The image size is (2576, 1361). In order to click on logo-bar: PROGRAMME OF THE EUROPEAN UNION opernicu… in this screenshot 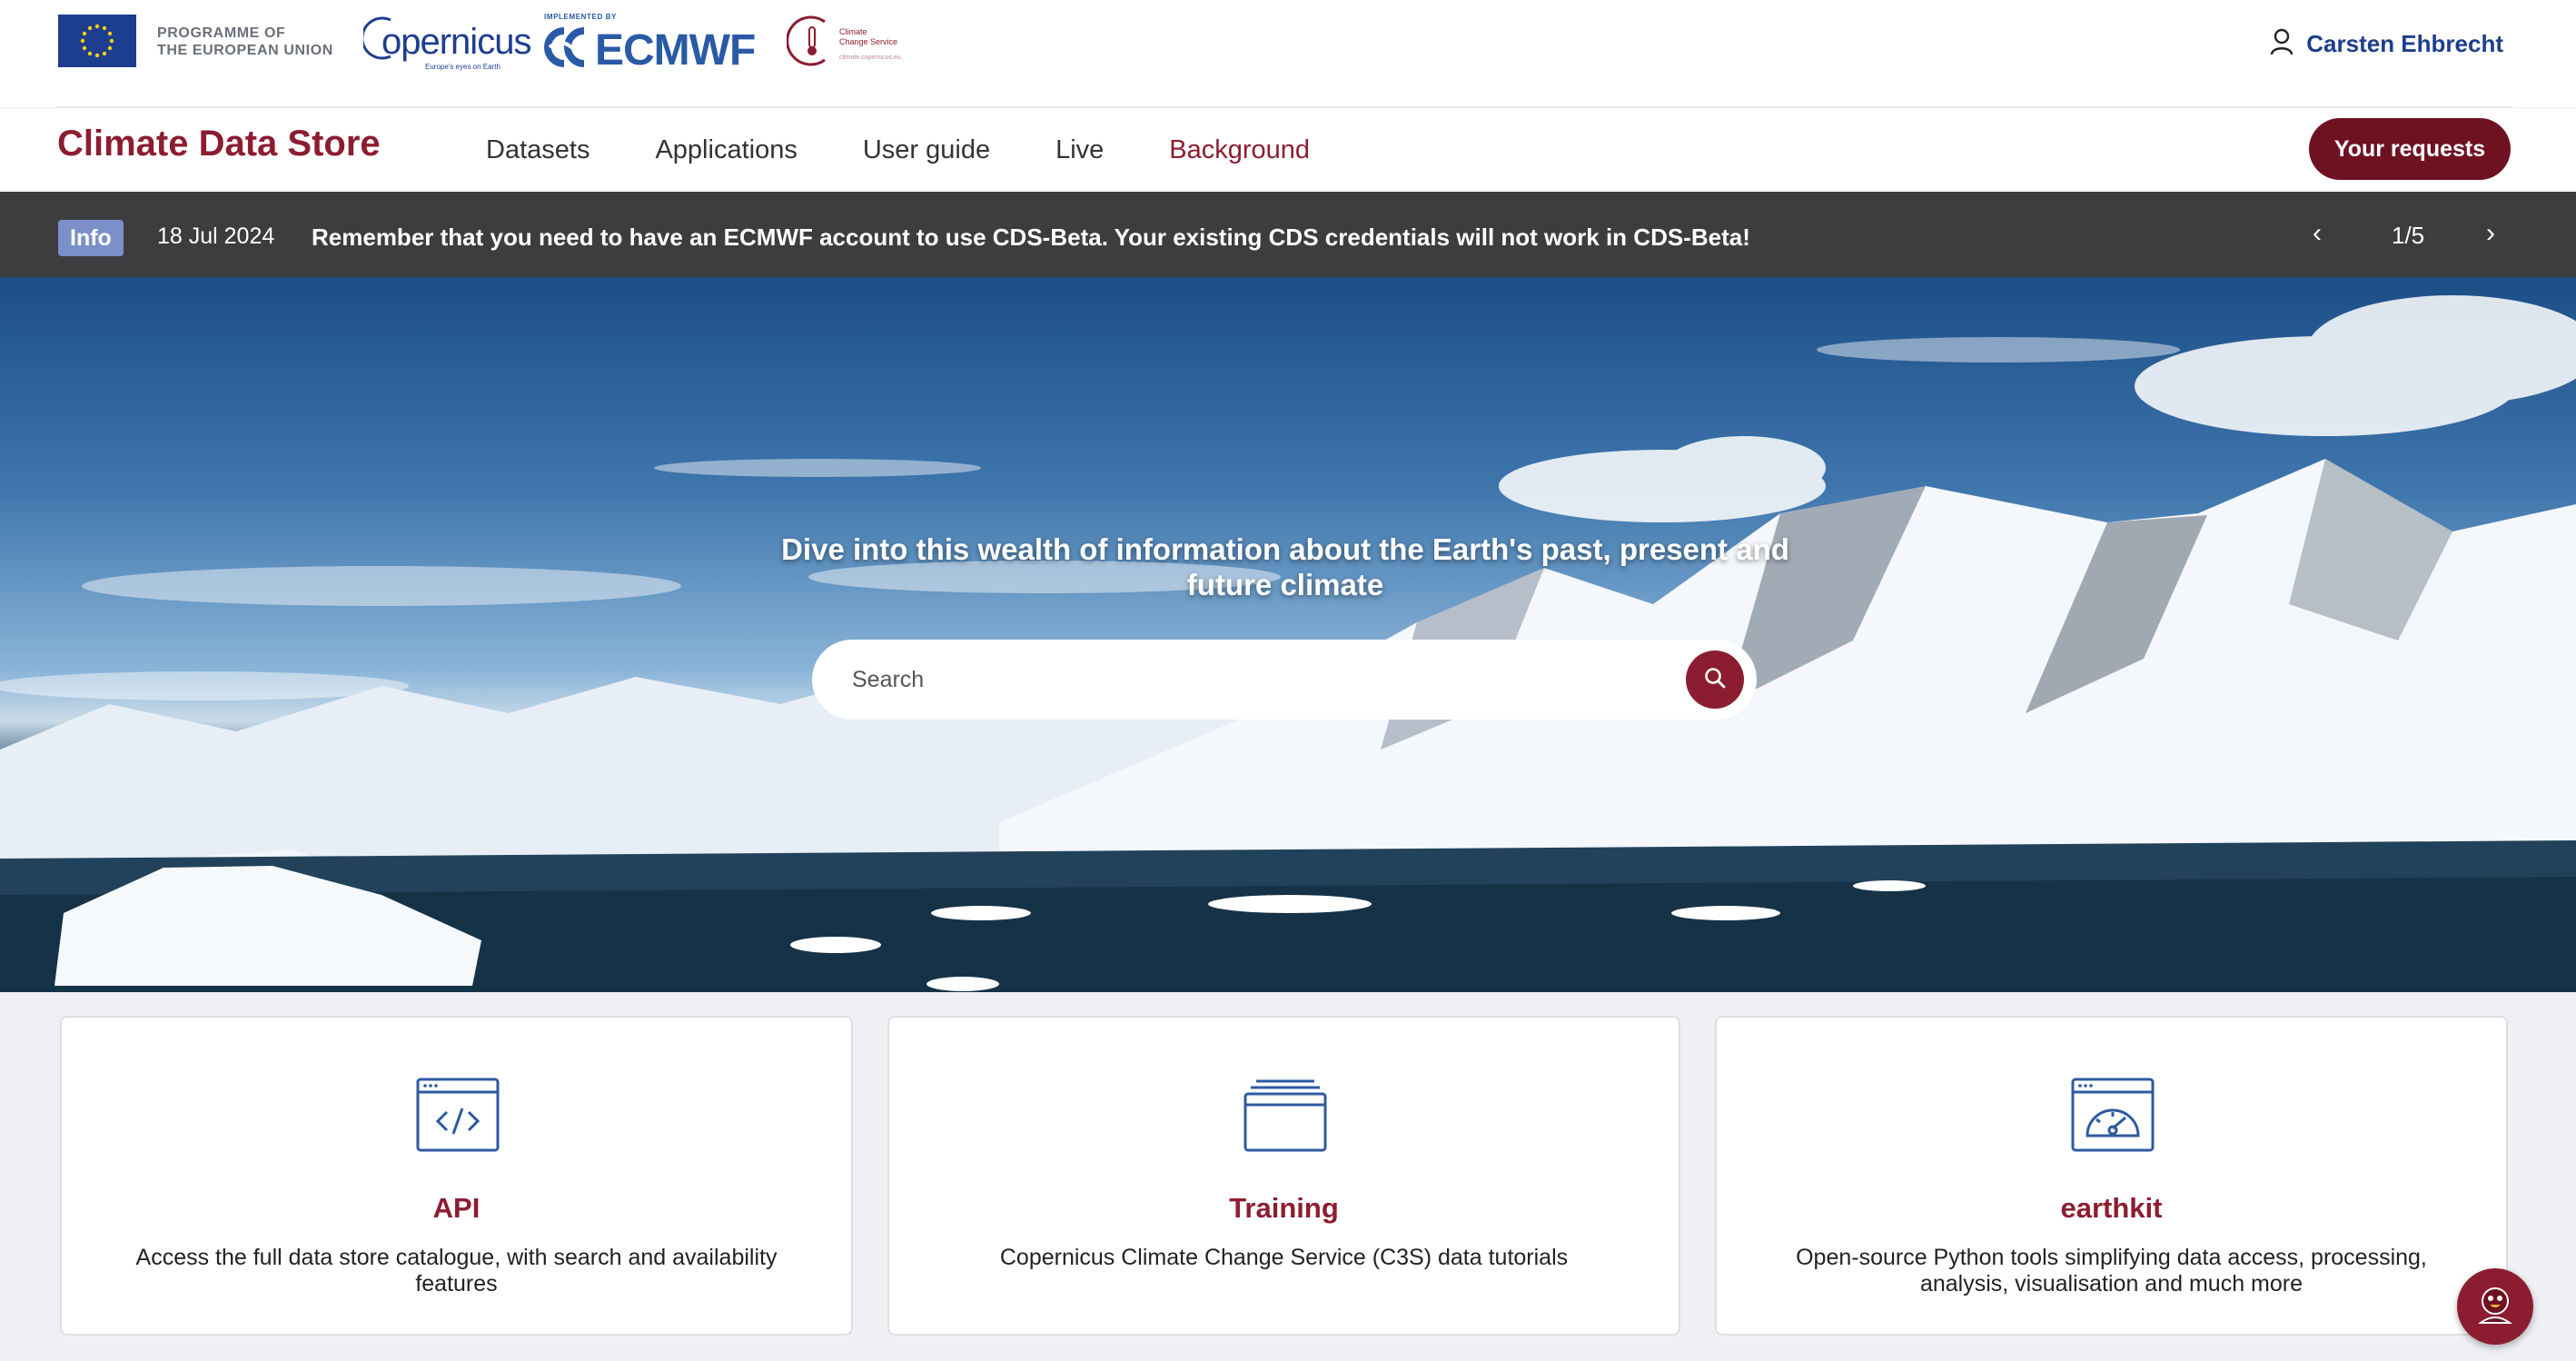, I will do `click(1288, 54)`.